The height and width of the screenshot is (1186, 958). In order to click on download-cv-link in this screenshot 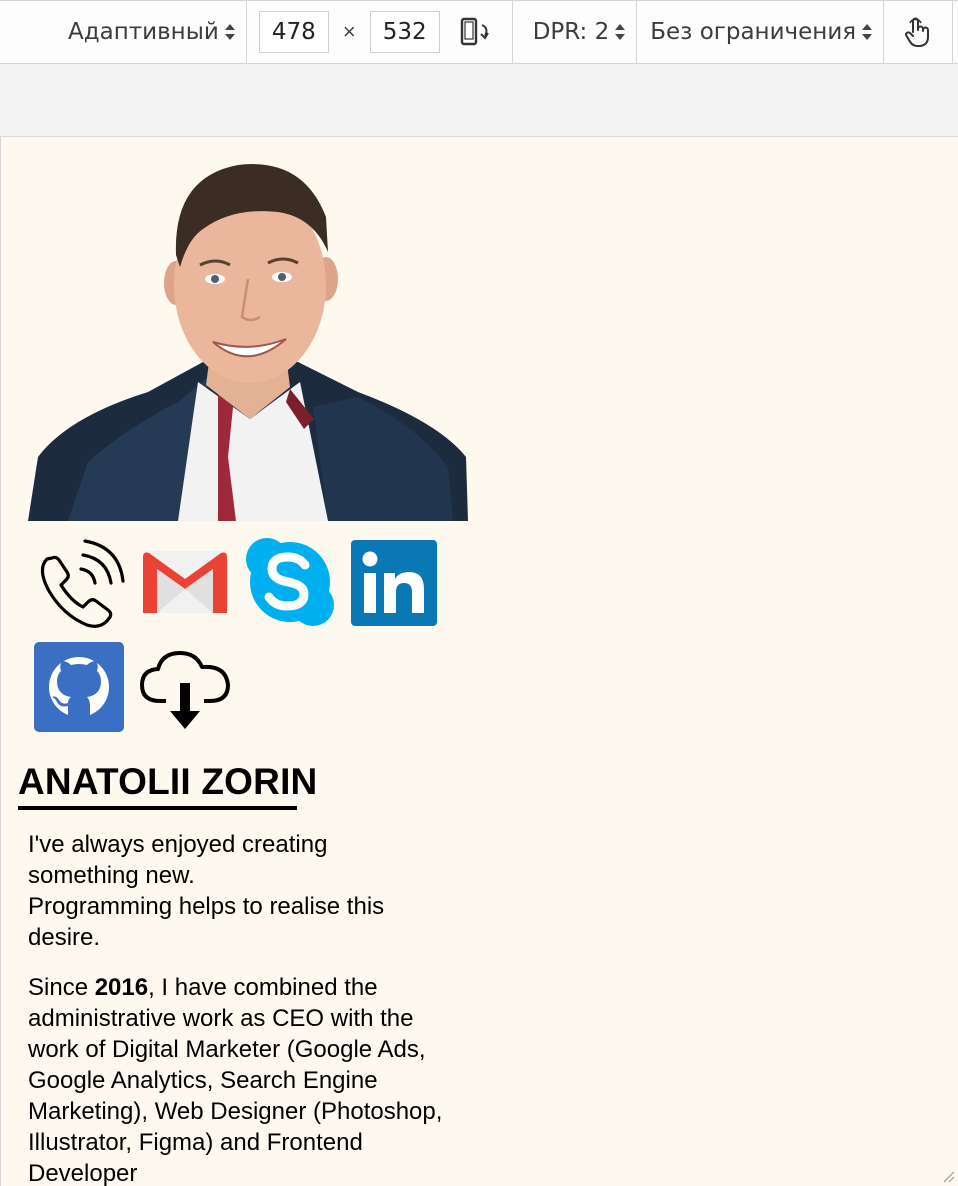, I will do `click(185, 693)`.